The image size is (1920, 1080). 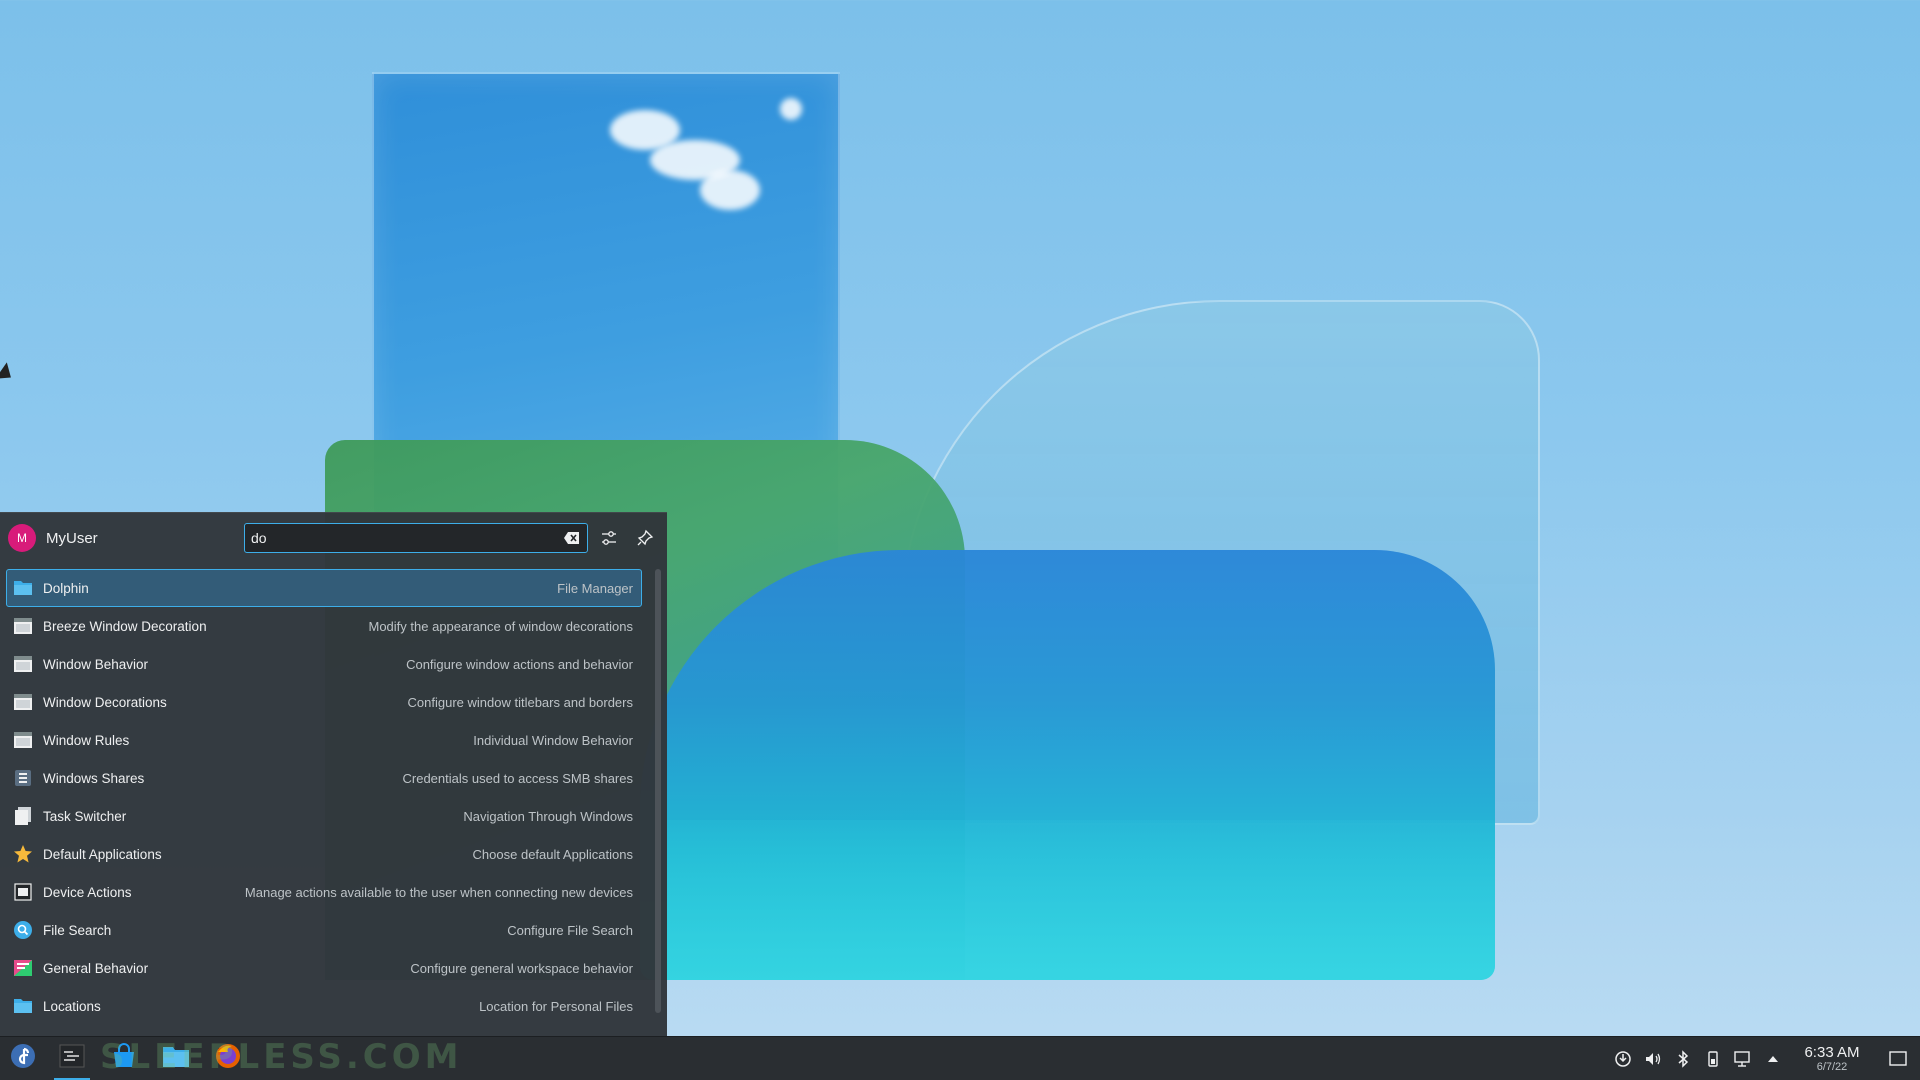 What do you see at coordinates (72, 538) in the screenshot?
I see `user-name: MyUser` at bounding box center [72, 538].